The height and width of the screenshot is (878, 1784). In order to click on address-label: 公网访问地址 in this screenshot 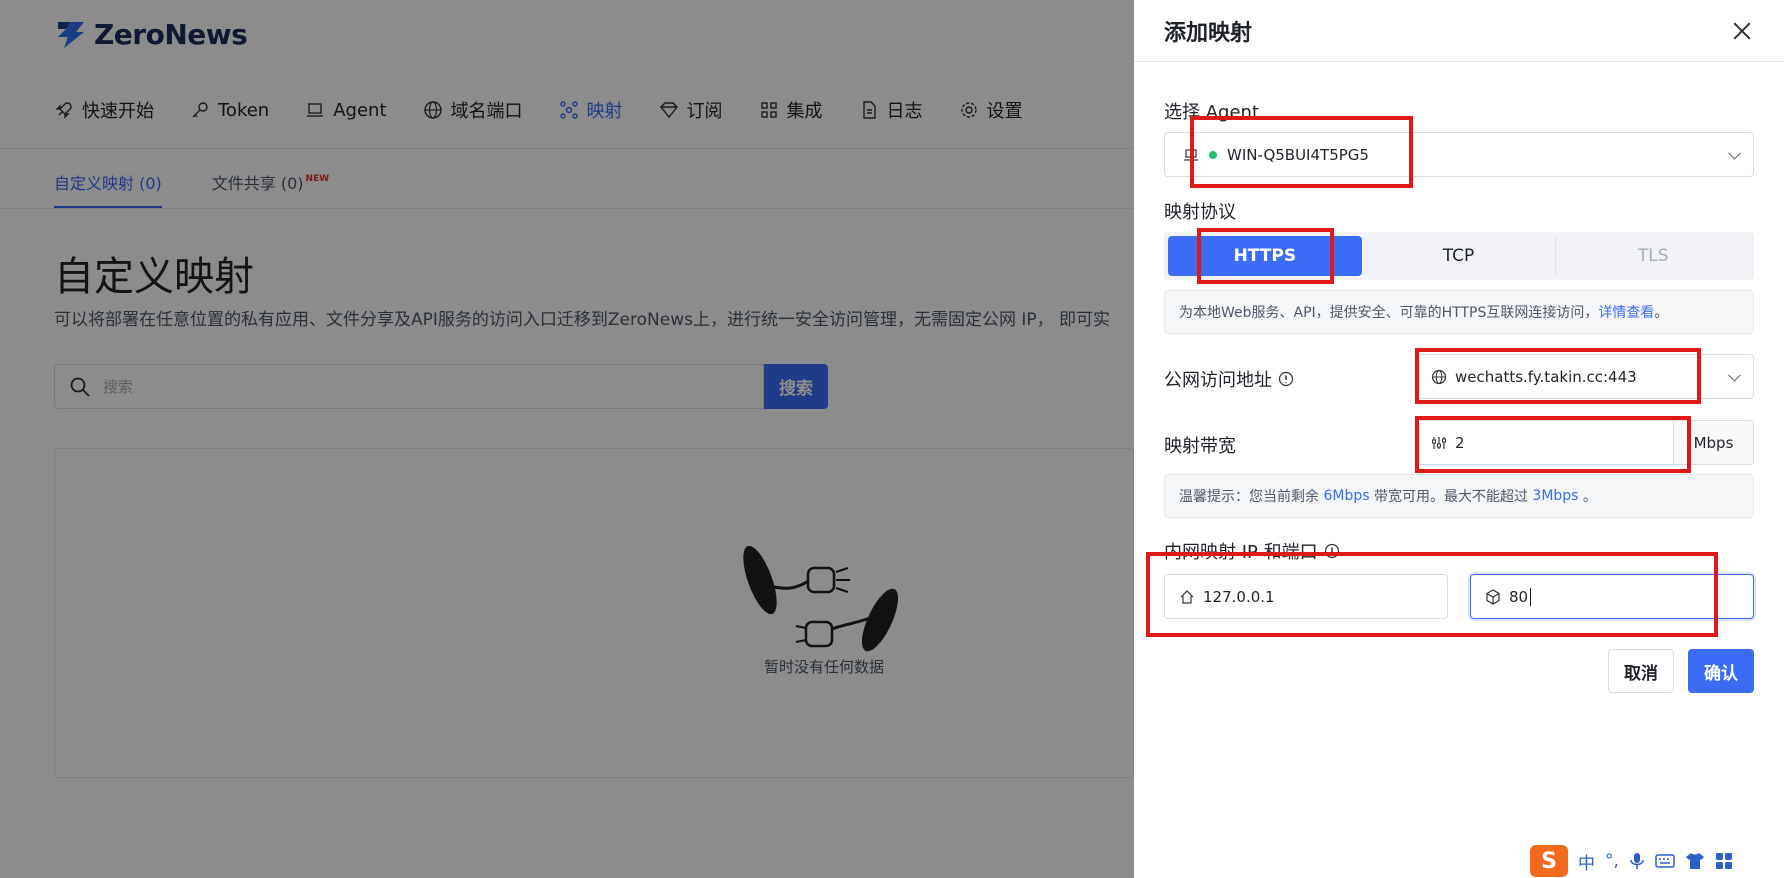, I will do `click(1218, 380)`.